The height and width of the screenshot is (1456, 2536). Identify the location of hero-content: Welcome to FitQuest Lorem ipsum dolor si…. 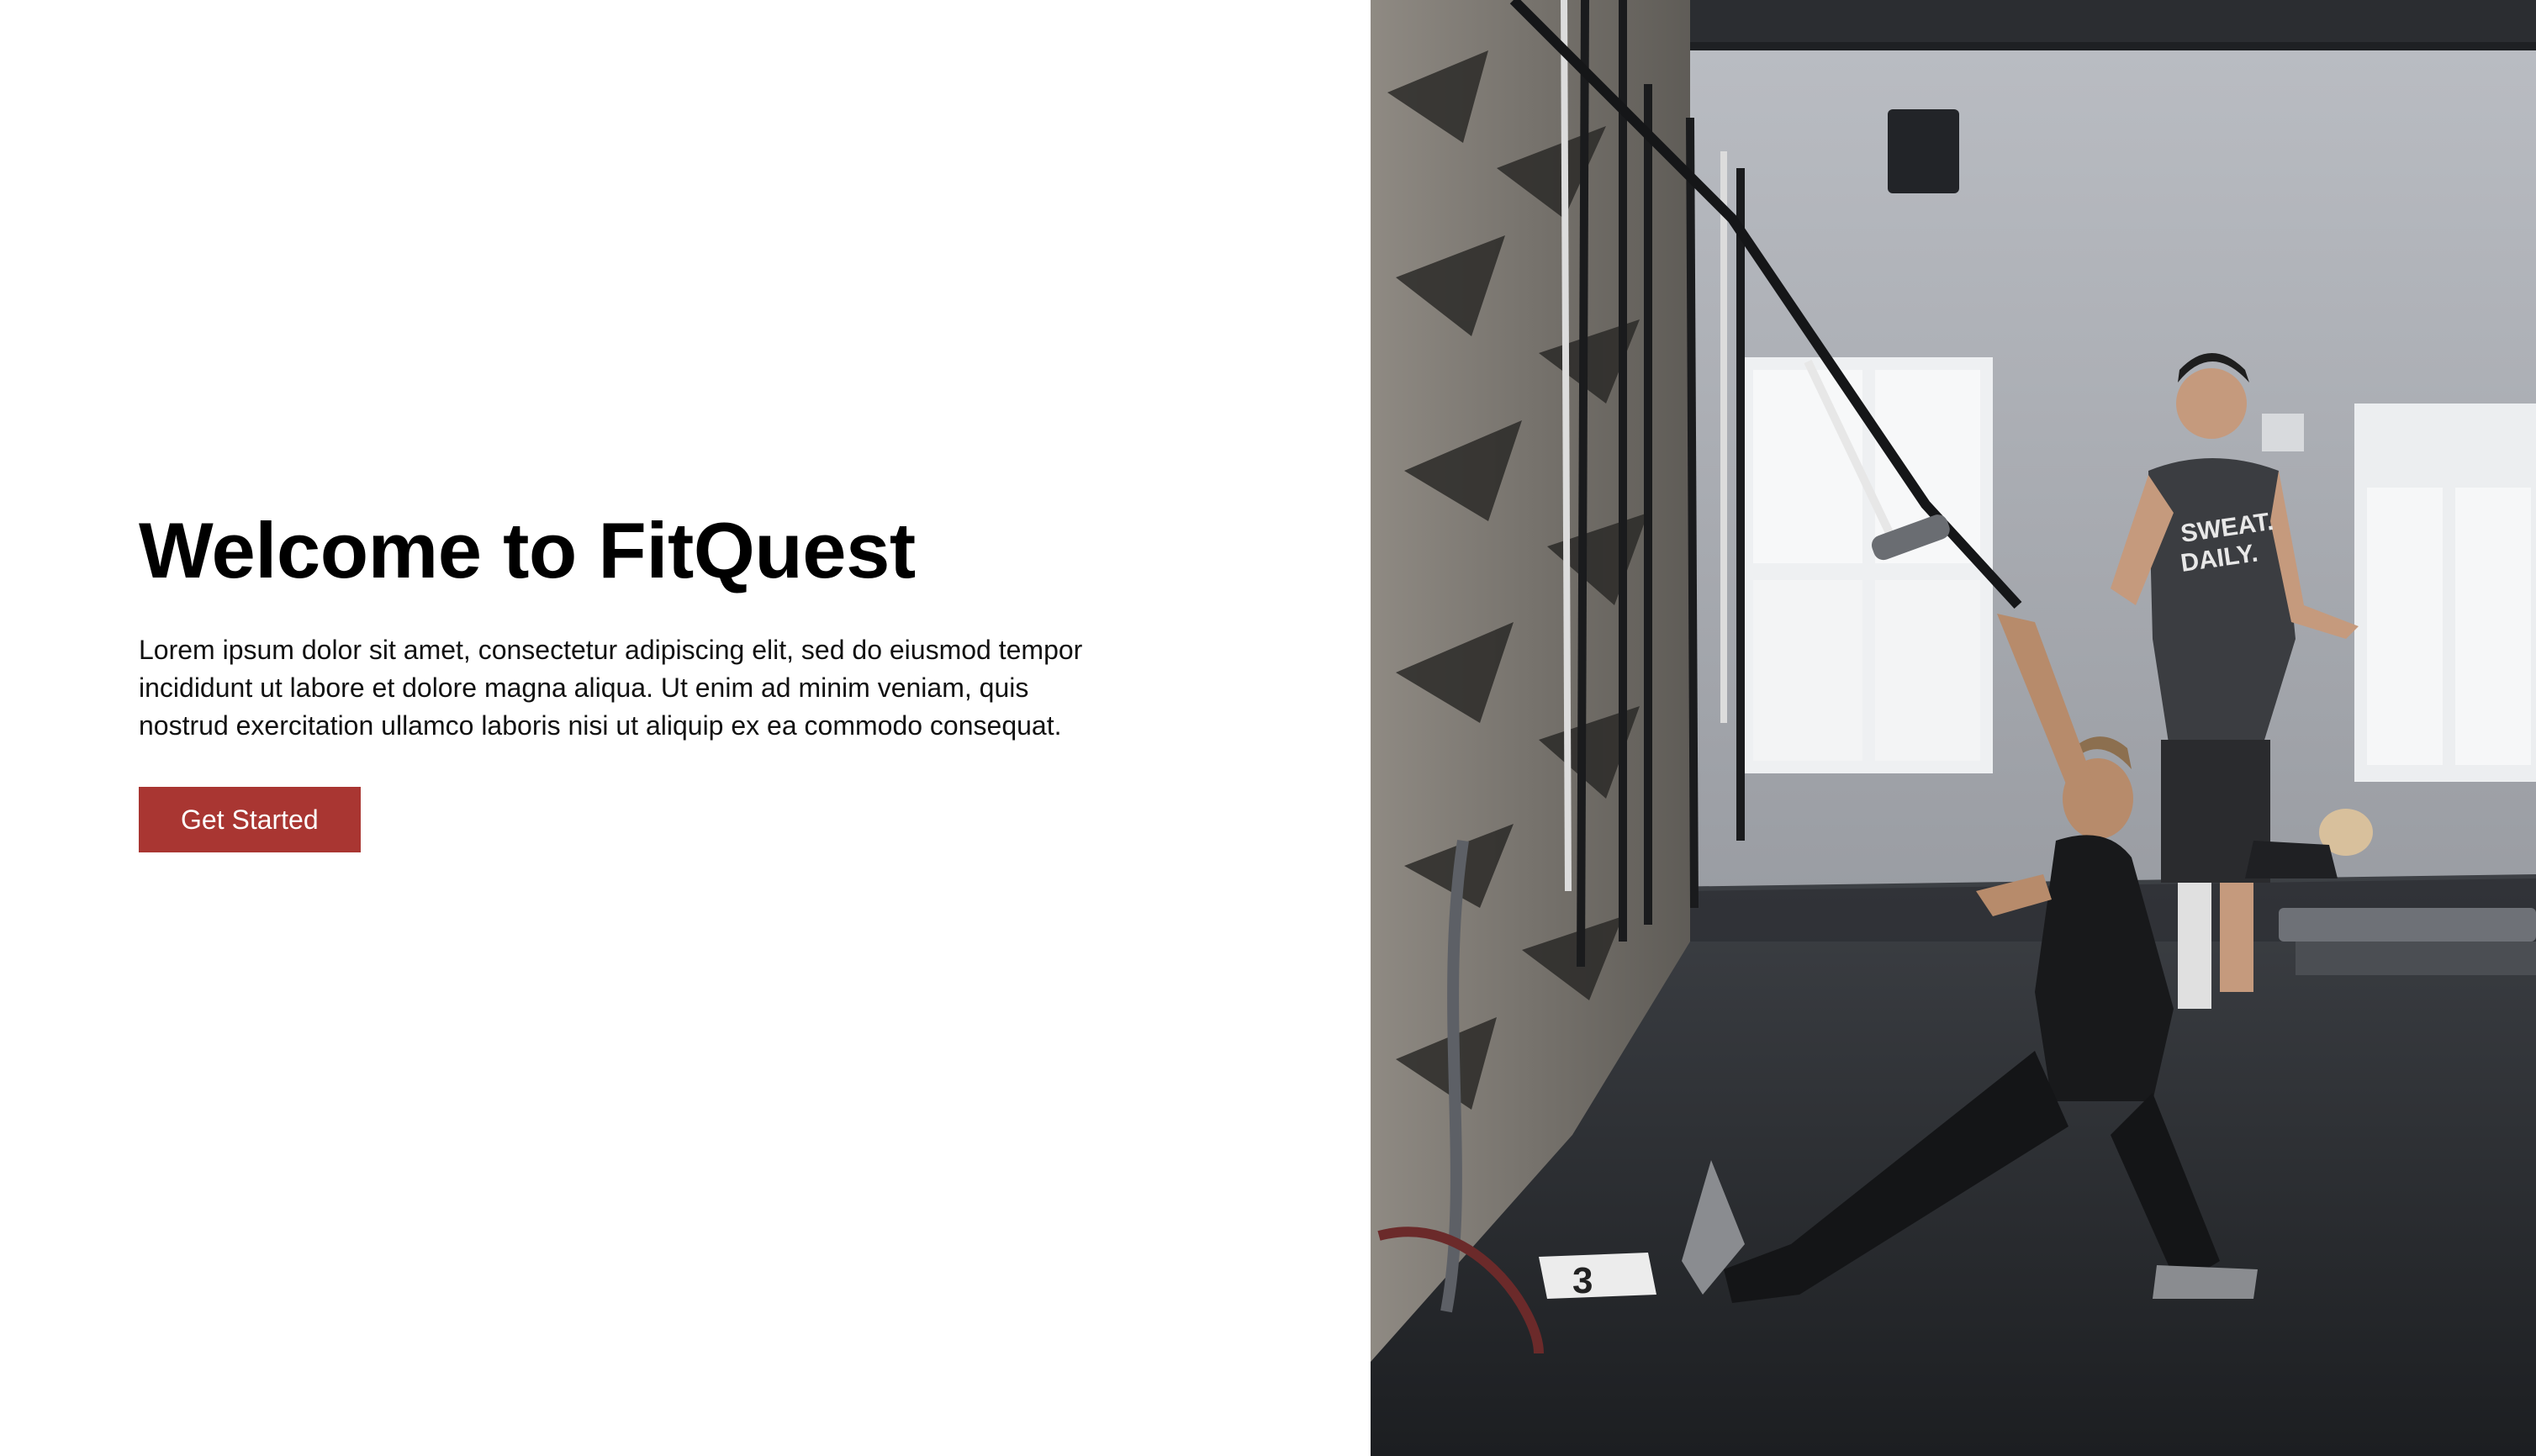
(635, 676).